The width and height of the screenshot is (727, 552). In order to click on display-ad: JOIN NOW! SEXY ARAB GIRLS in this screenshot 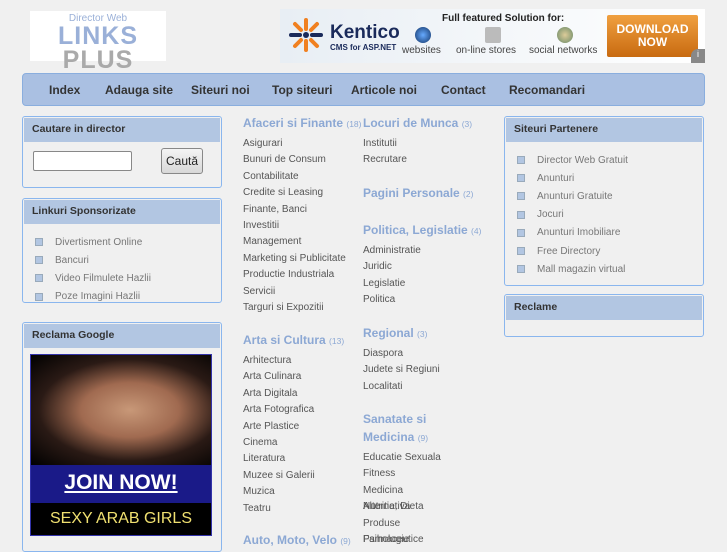, I will do `click(121, 445)`.